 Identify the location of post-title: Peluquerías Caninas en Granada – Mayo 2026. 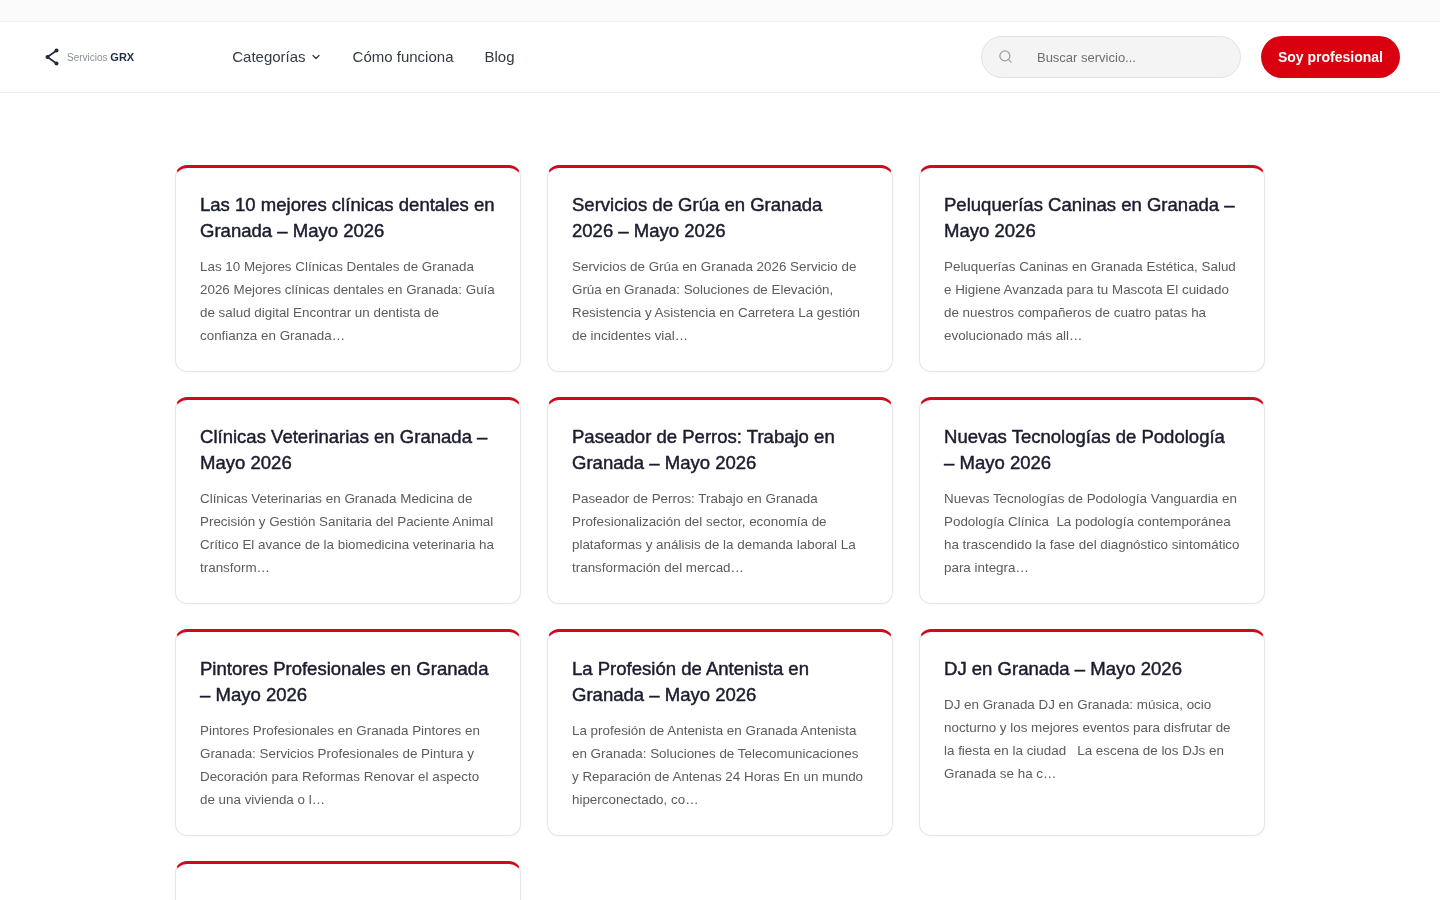
(1092, 218).